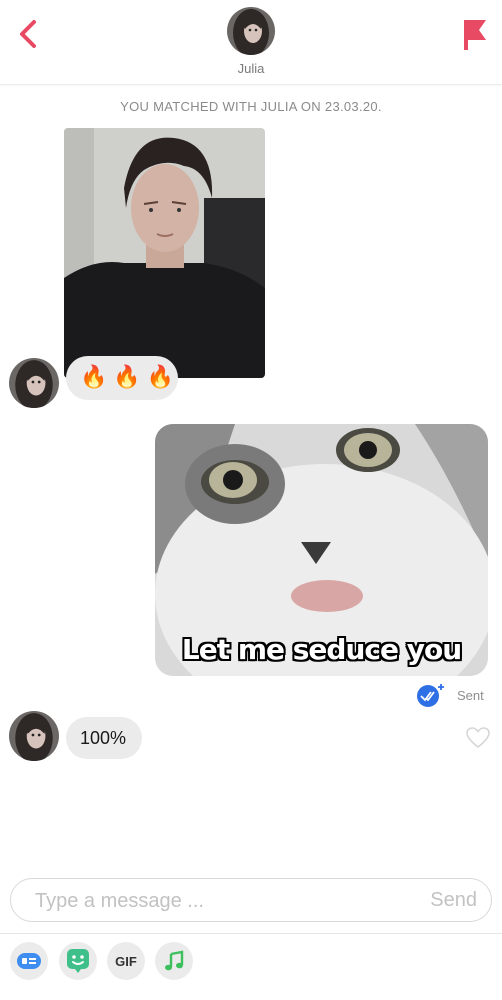 This screenshot has height=1000, width=502. I want to click on bitmoji-button, so click(78, 961).